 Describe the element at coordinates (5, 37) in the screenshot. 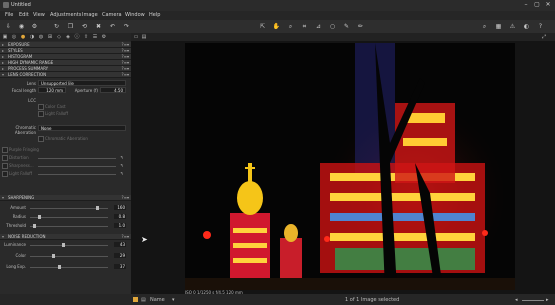

I see `library-tab-icon: ▣` at that location.